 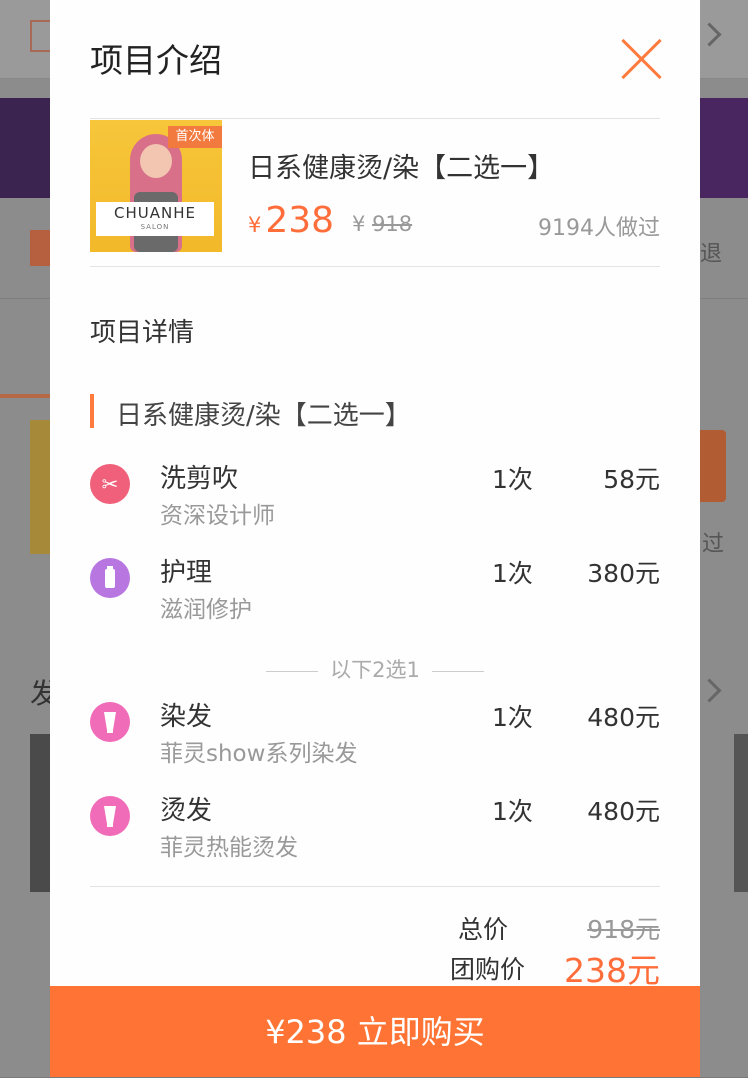 I want to click on total-label: 总价, so click(x=483, y=929).